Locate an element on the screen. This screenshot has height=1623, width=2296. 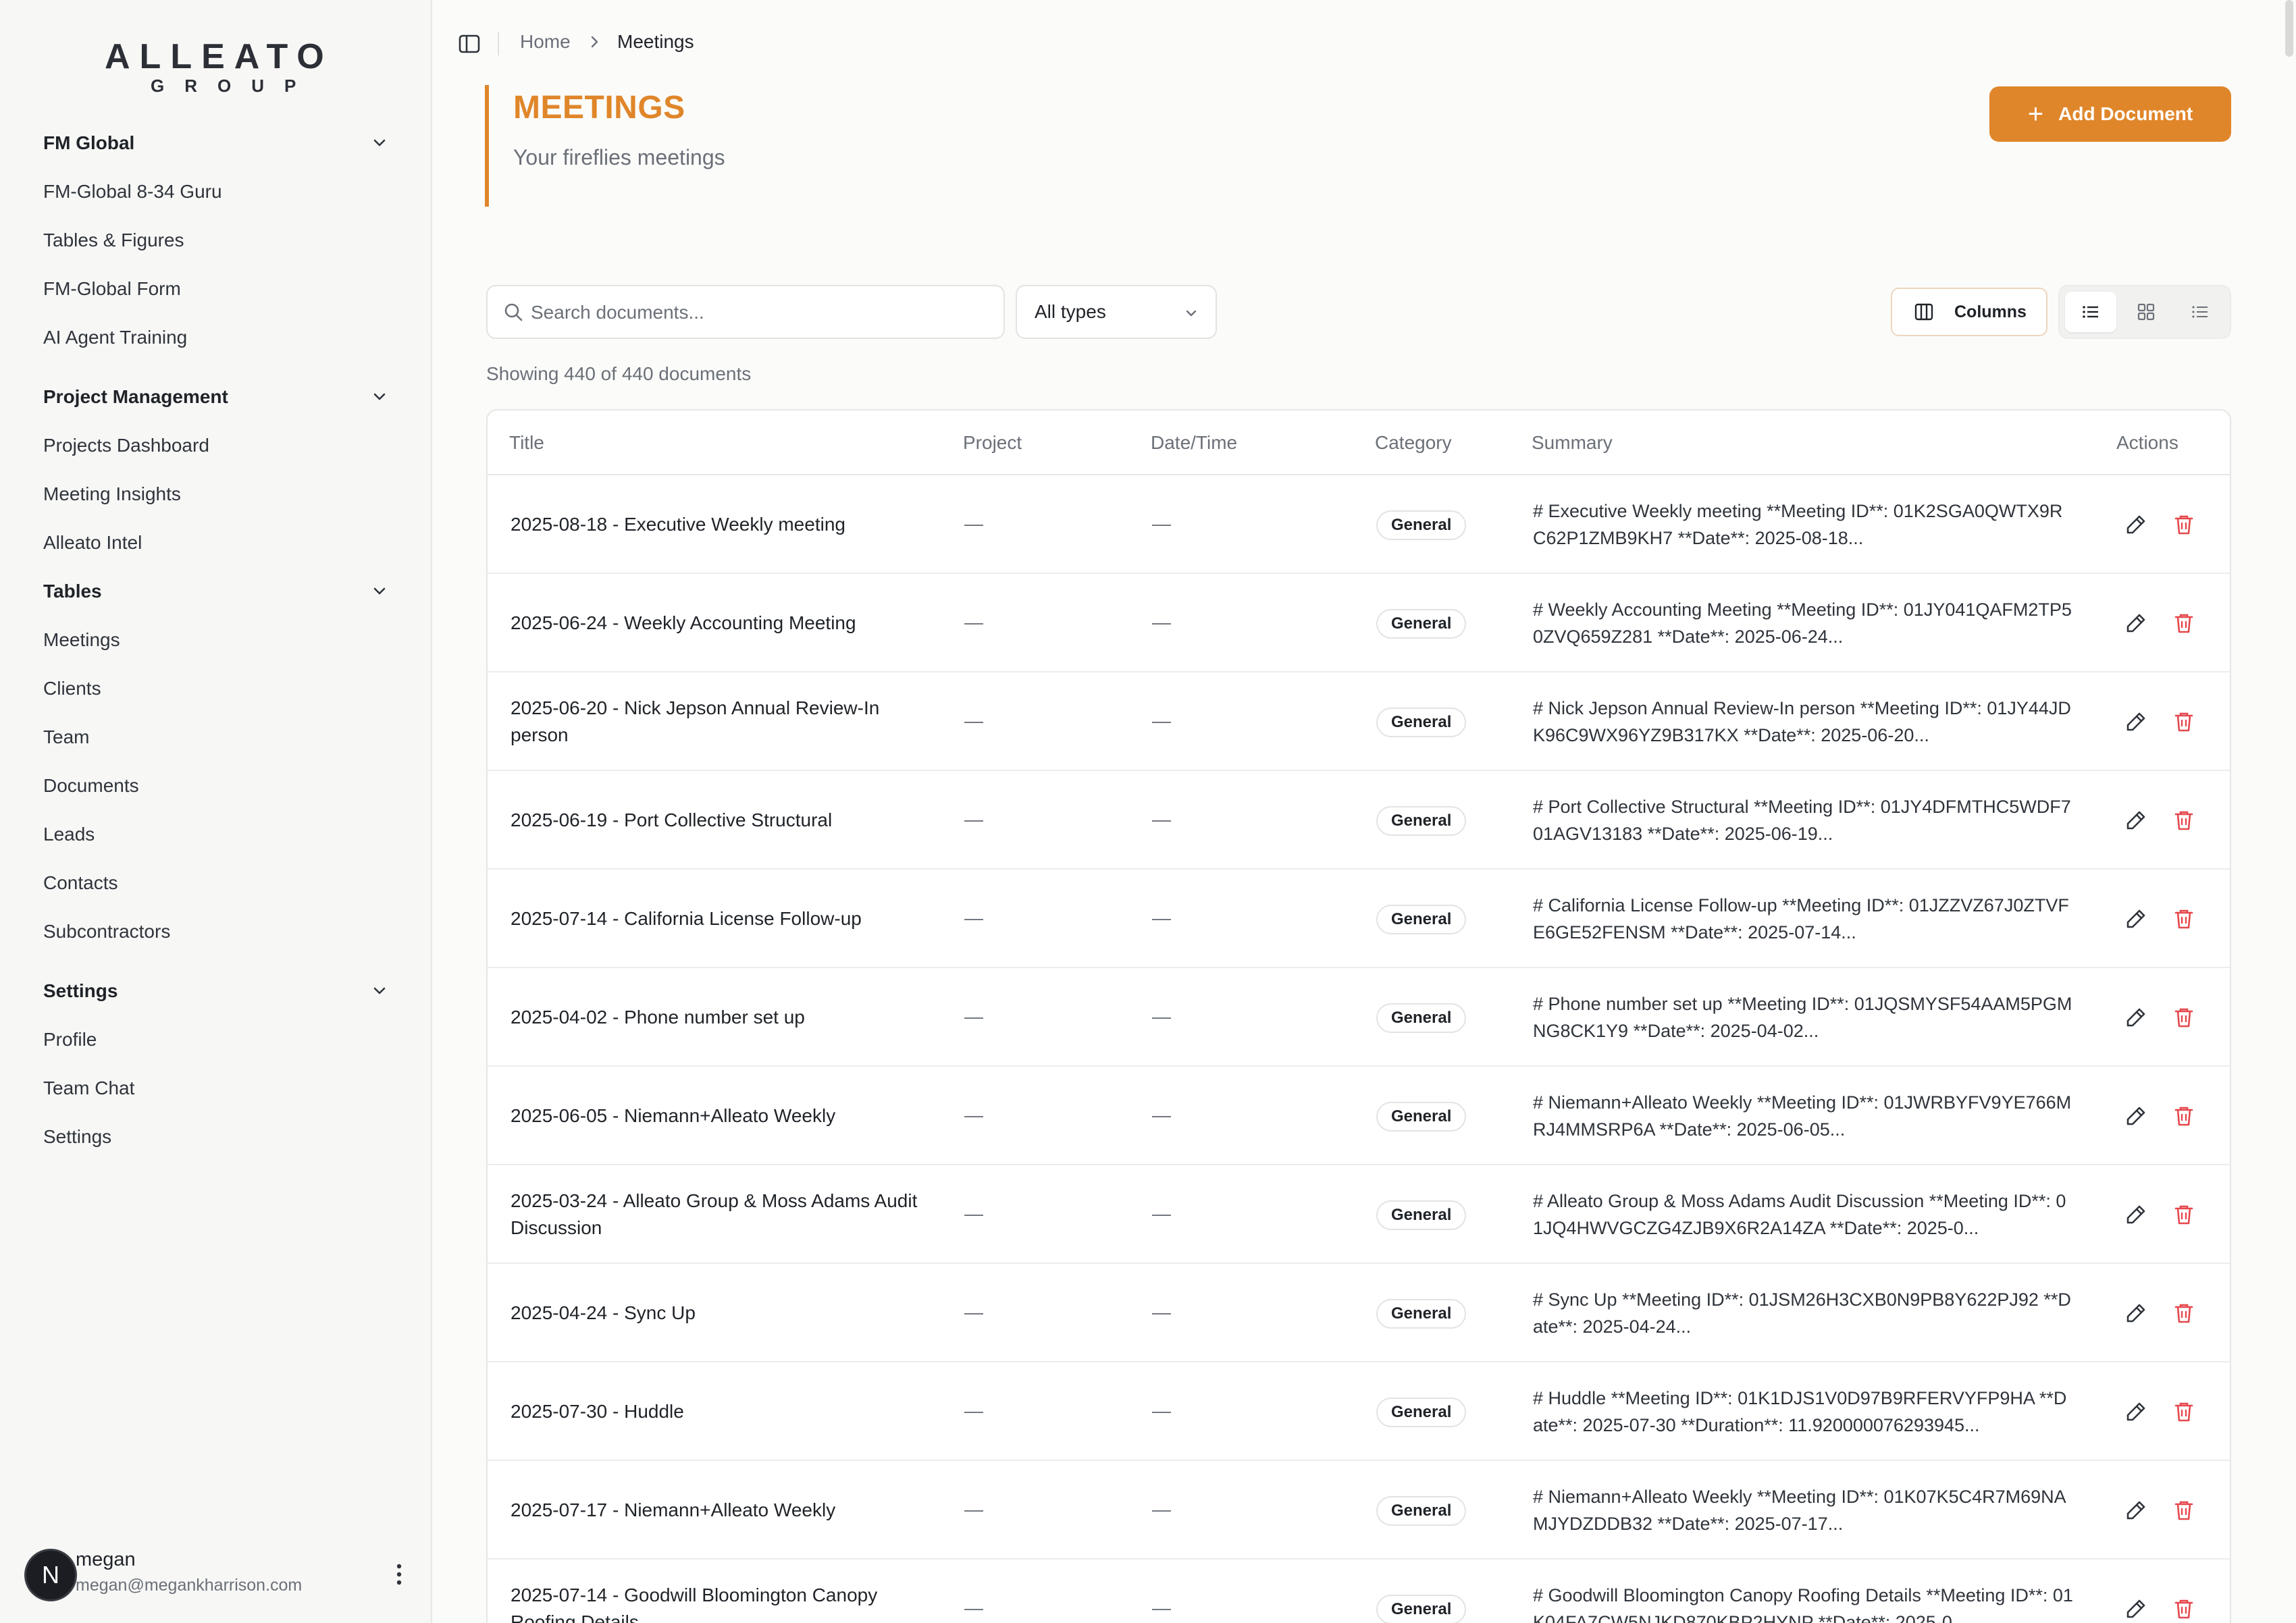
sidebar-item-contacts: Contacts is located at coordinates (216, 883).